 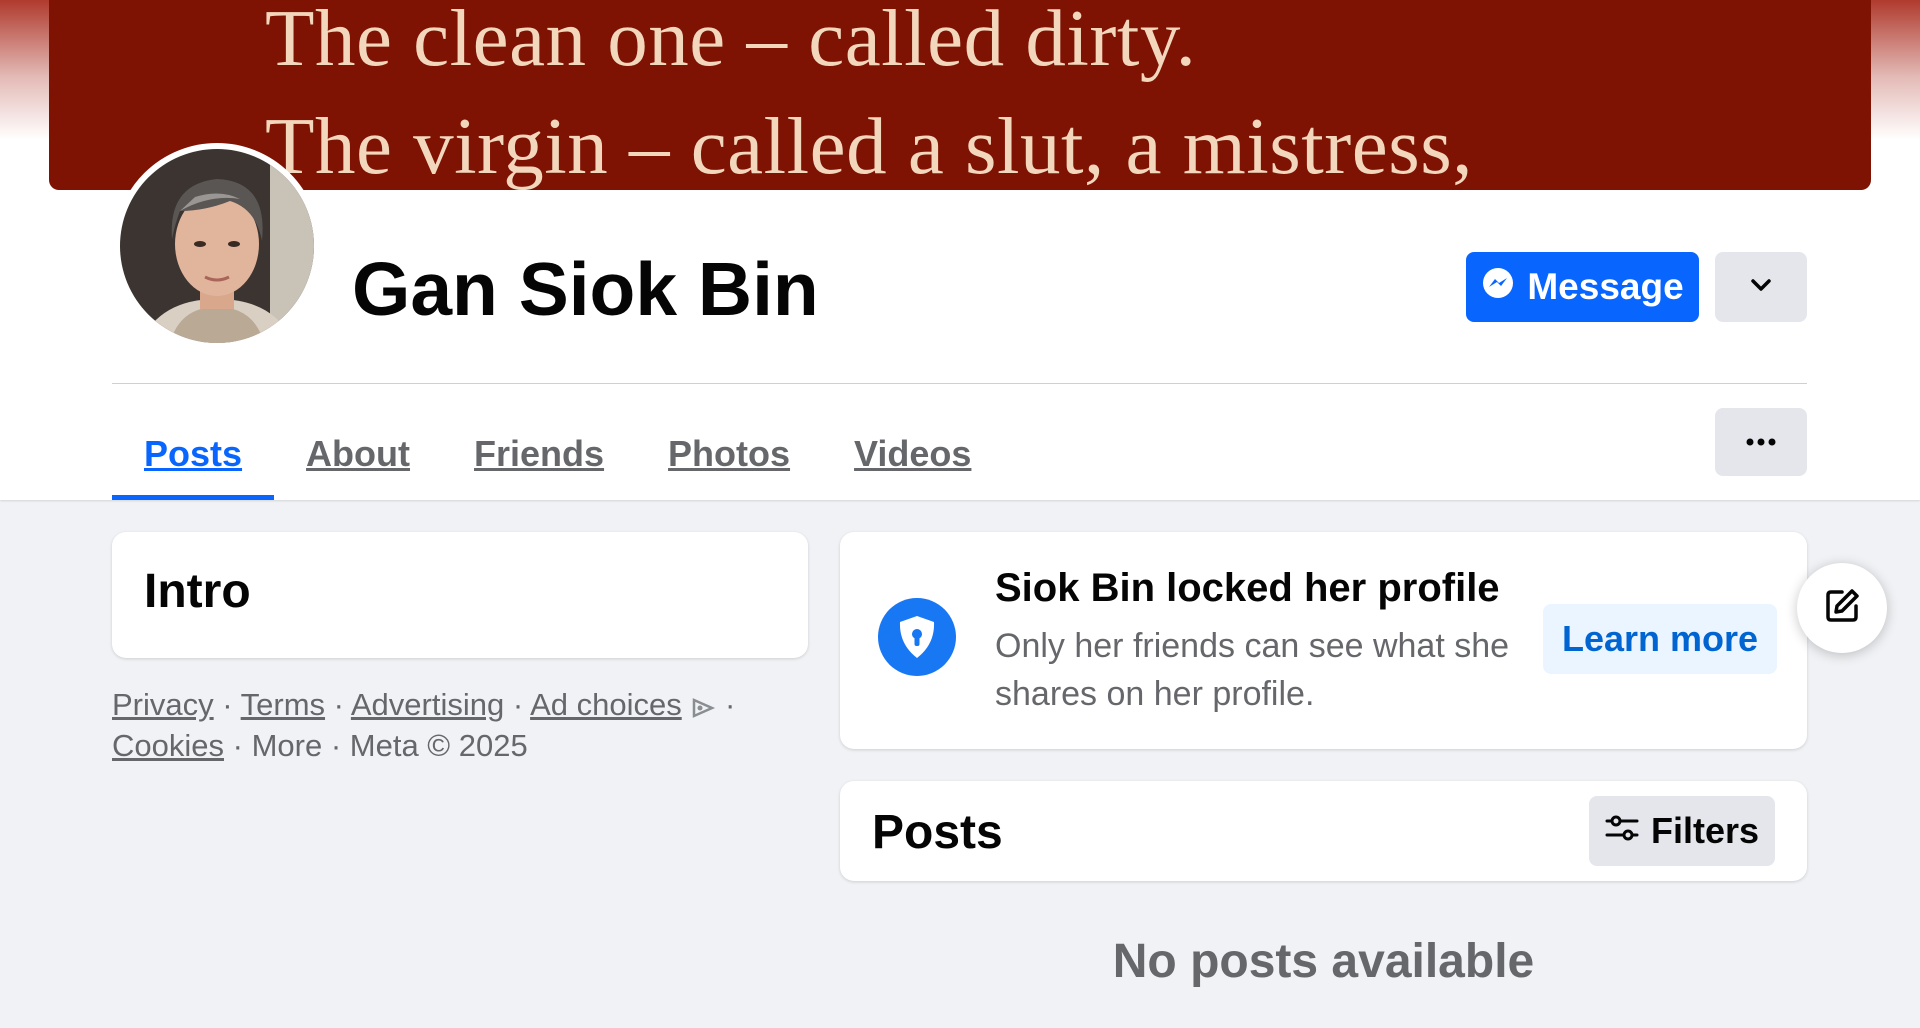 I want to click on intro-card: Intro, so click(x=460, y=595).